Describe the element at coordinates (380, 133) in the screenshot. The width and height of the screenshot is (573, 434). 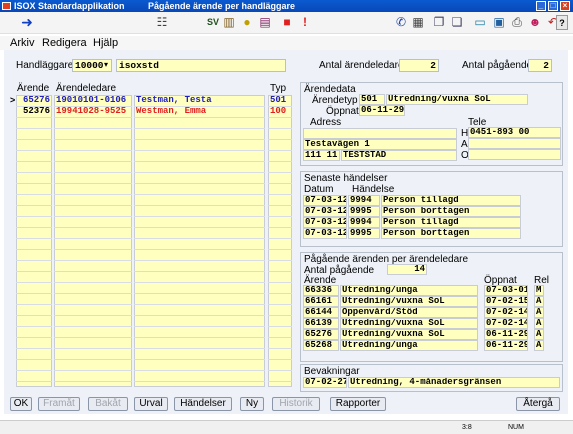
I see `adress-line1` at that location.